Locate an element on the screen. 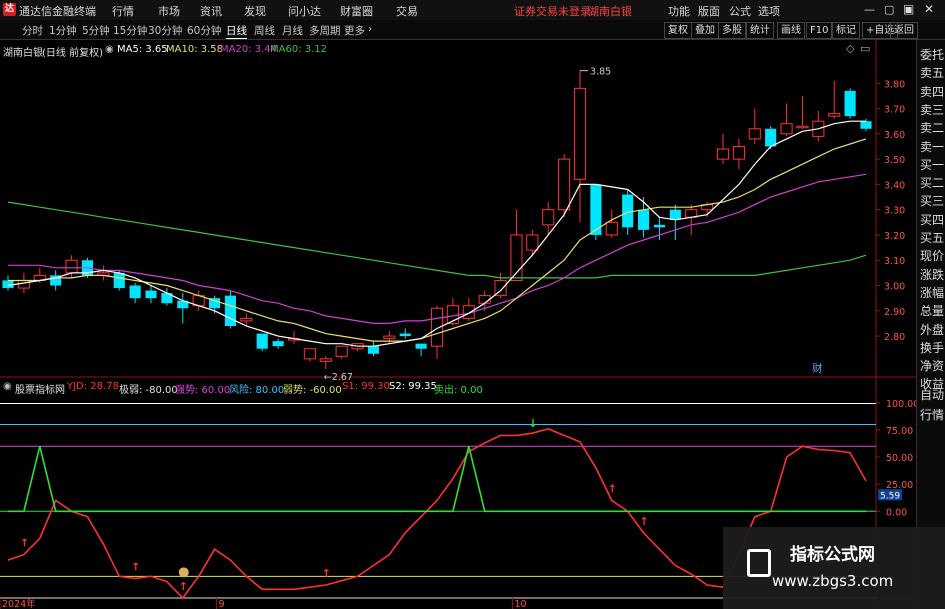  menu-item: 发现 is located at coordinates (255, 11).